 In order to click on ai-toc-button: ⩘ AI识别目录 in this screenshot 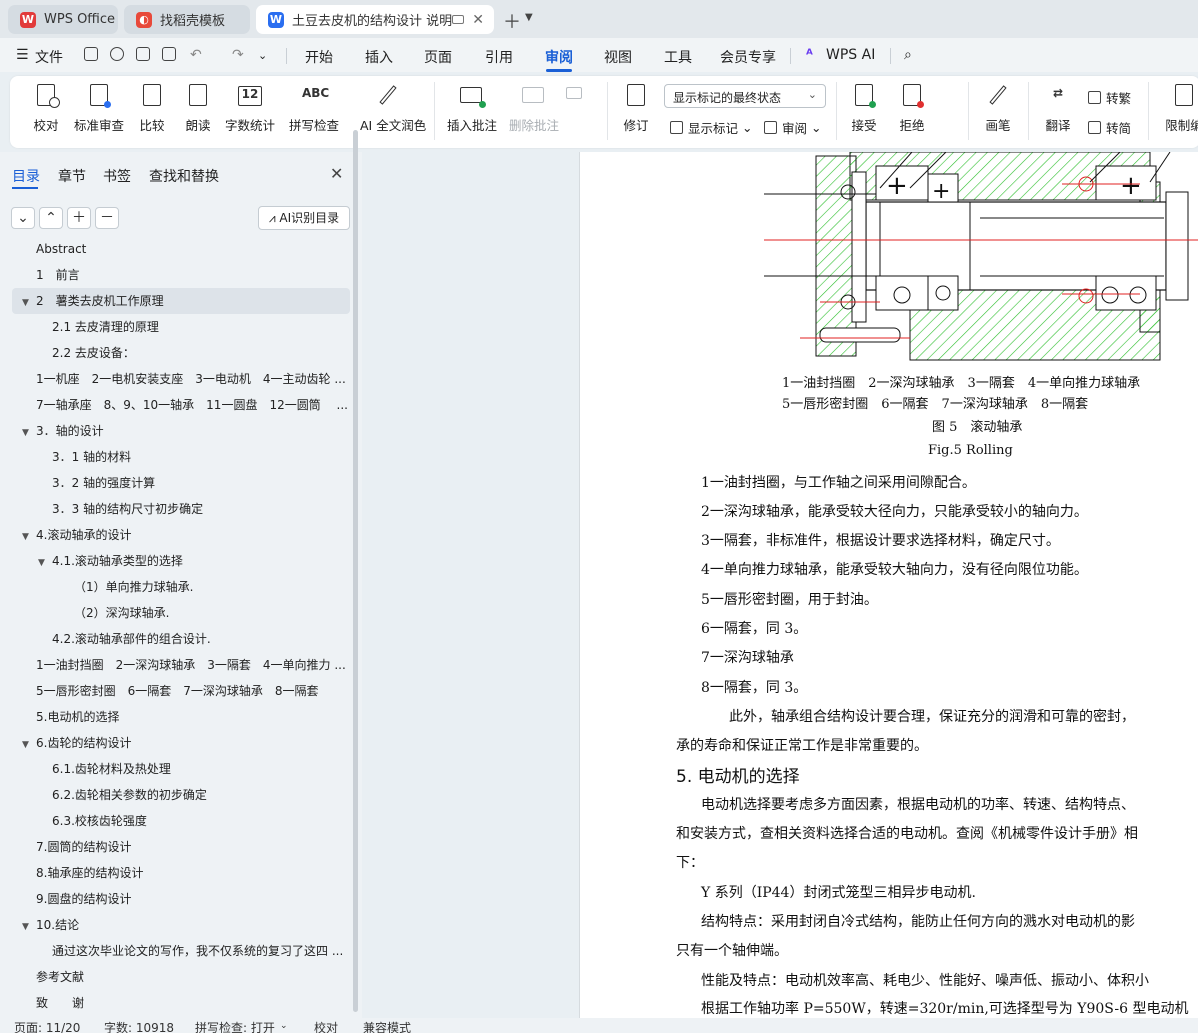, I will do `click(304, 218)`.